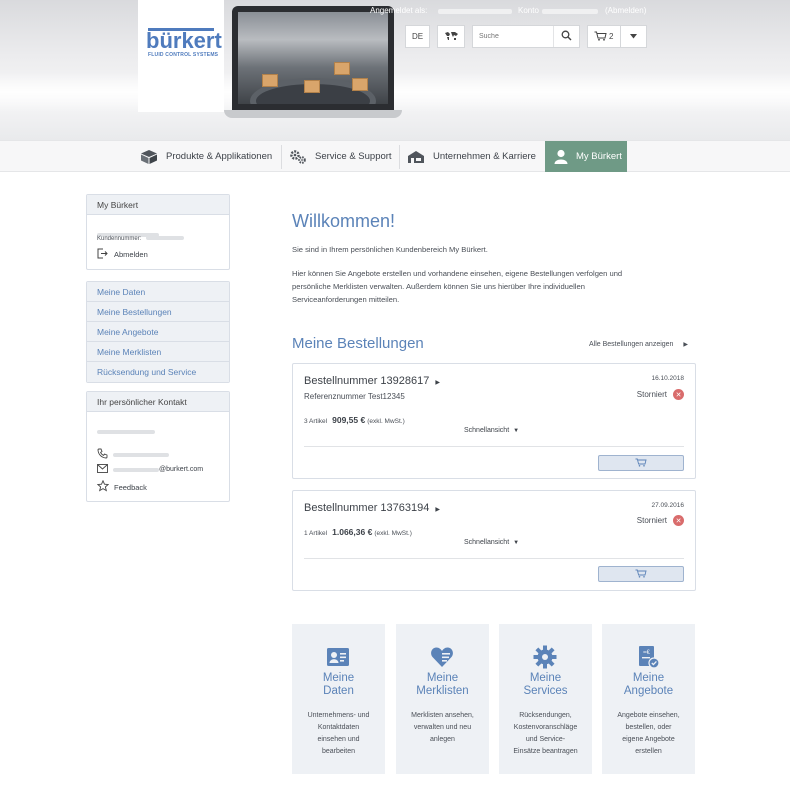 This screenshot has height=800, width=790. Describe the element at coordinates (158, 372) in the screenshot. I see `sidebar-item-ruecksendung-service: Rücksendung und Service` at that location.